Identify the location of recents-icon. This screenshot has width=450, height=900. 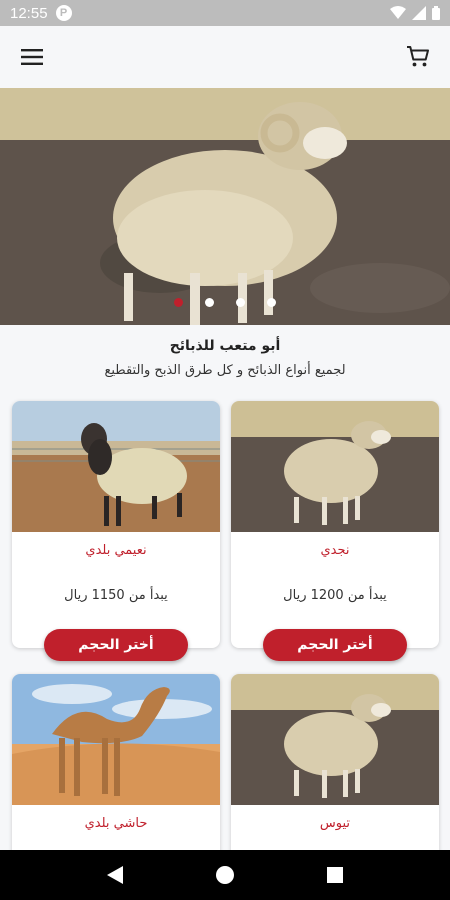
(335, 875).